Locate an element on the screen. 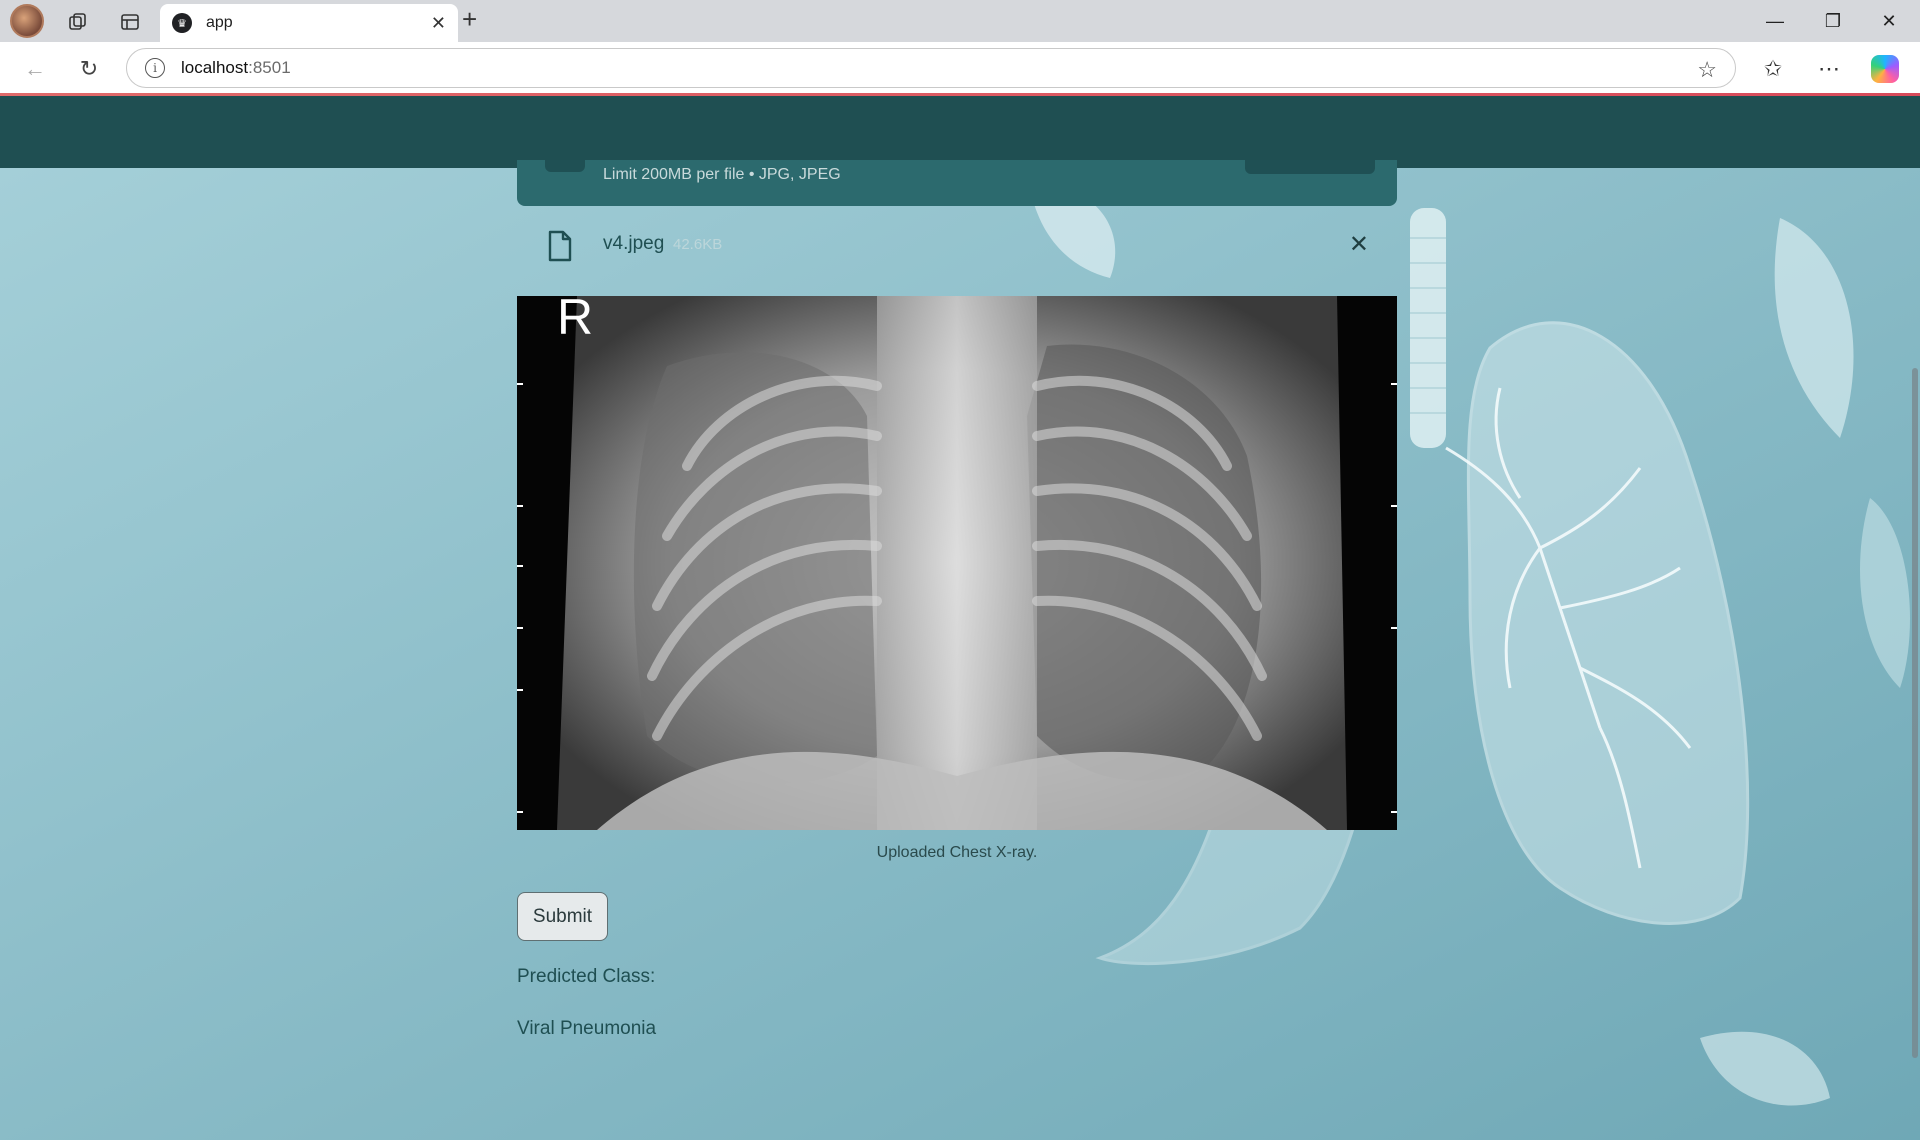 Image resolution: width=1920 pixels, height=1140 pixels. submit-button: Submit is located at coordinates (562, 916).